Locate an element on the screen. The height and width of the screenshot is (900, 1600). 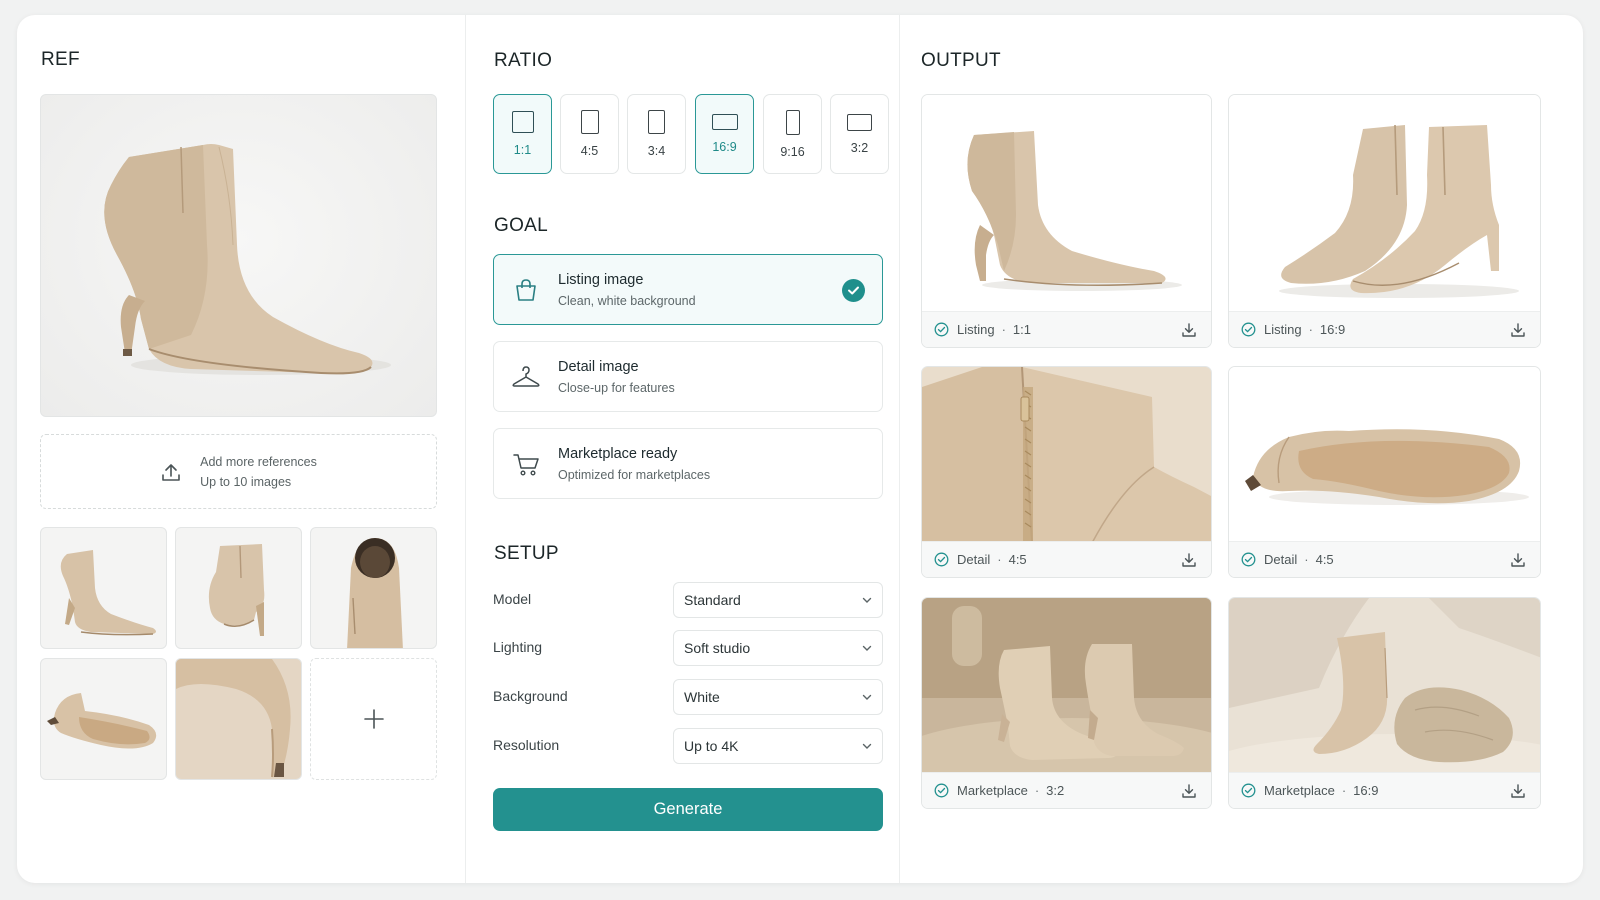
lighting-select: Soft studio is located at coordinates (778, 648).